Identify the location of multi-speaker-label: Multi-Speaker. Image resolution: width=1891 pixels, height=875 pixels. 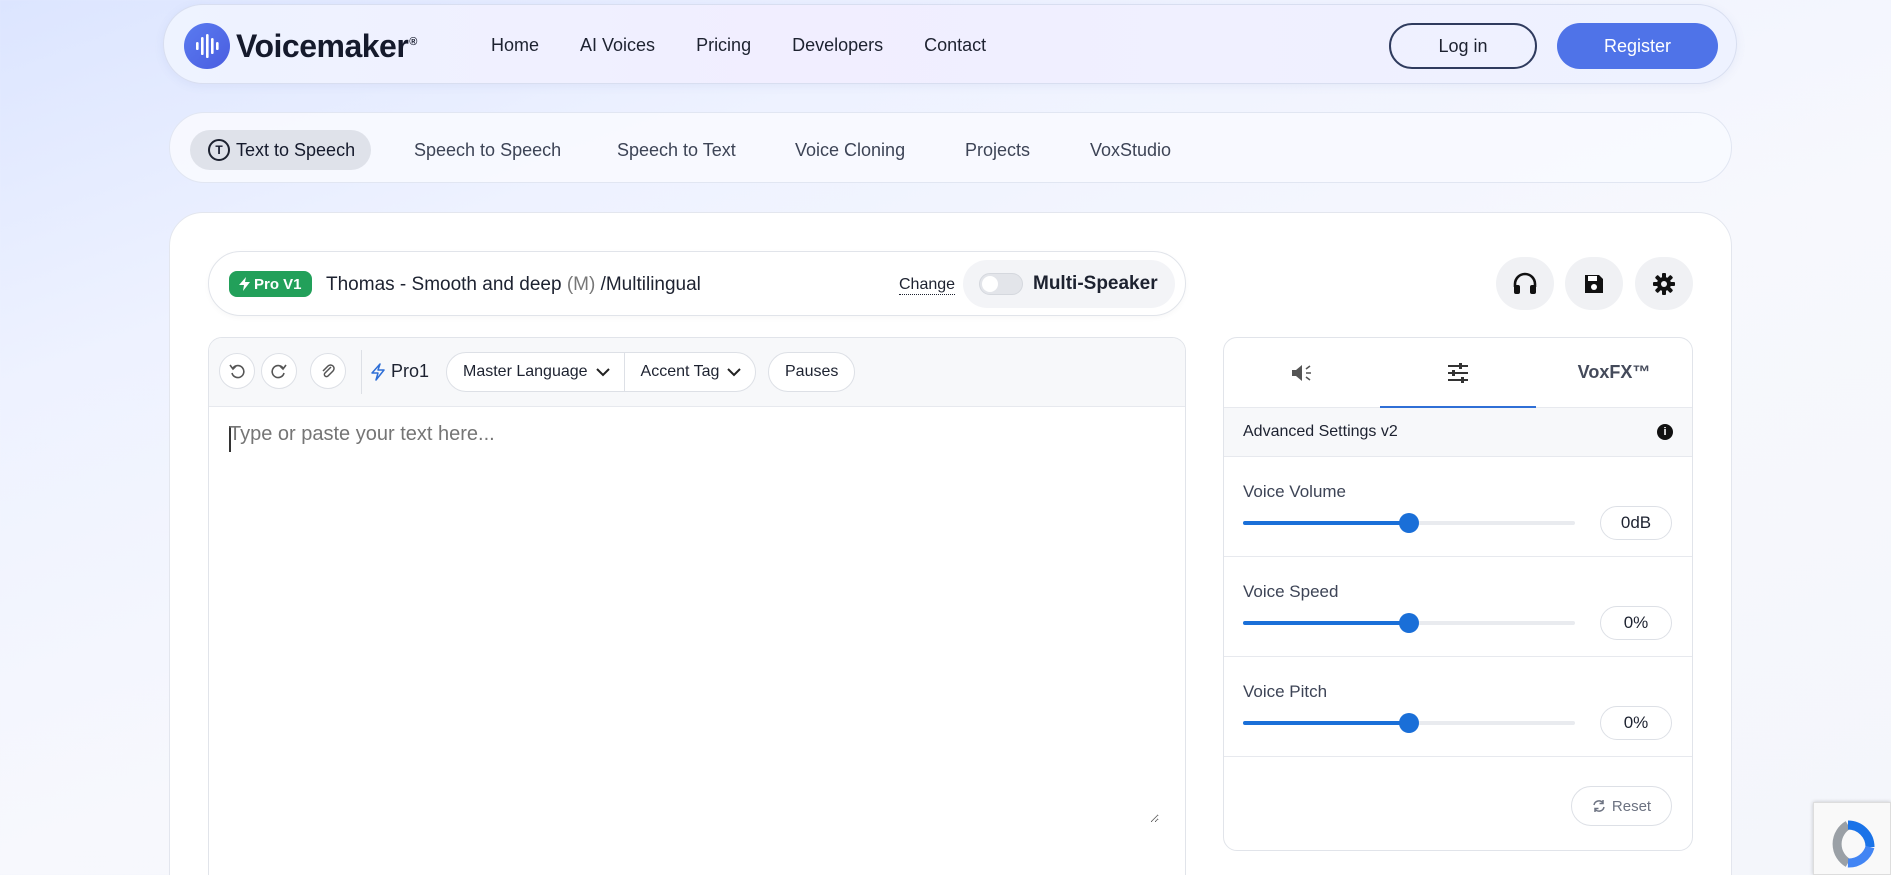
(1095, 283).